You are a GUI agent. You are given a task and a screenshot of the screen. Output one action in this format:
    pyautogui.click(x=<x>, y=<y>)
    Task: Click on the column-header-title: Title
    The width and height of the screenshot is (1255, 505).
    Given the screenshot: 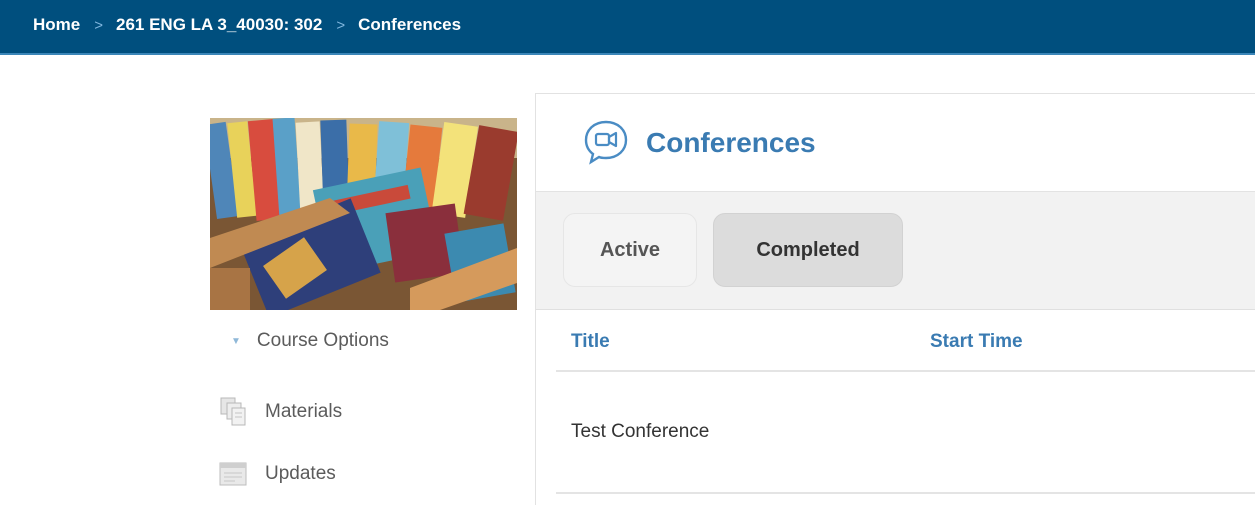 What is the action you would take?
    pyautogui.click(x=590, y=342)
    